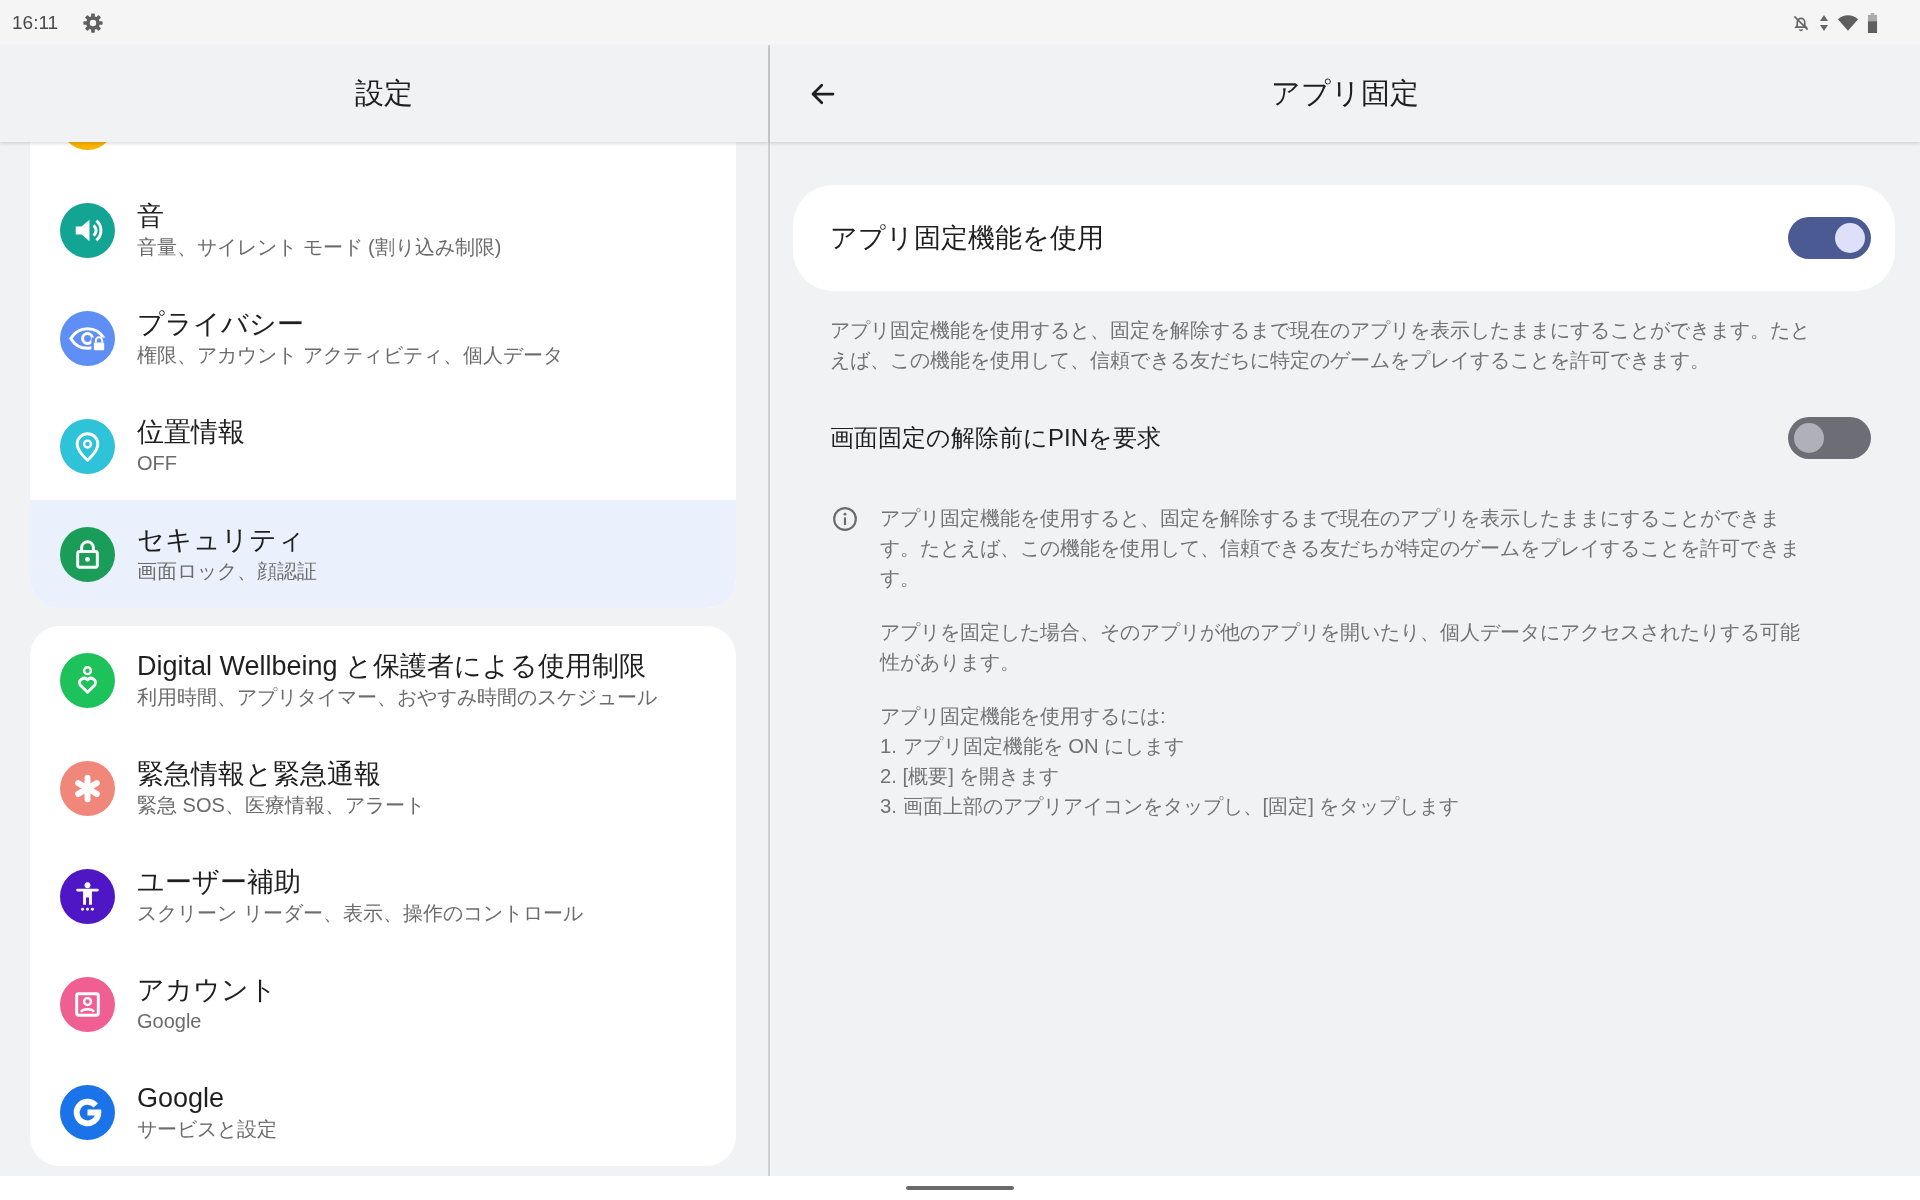 The image size is (1920, 1200). Describe the element at coordinates (93, 22) in the screenshot. I see `settings-icon` at that location.